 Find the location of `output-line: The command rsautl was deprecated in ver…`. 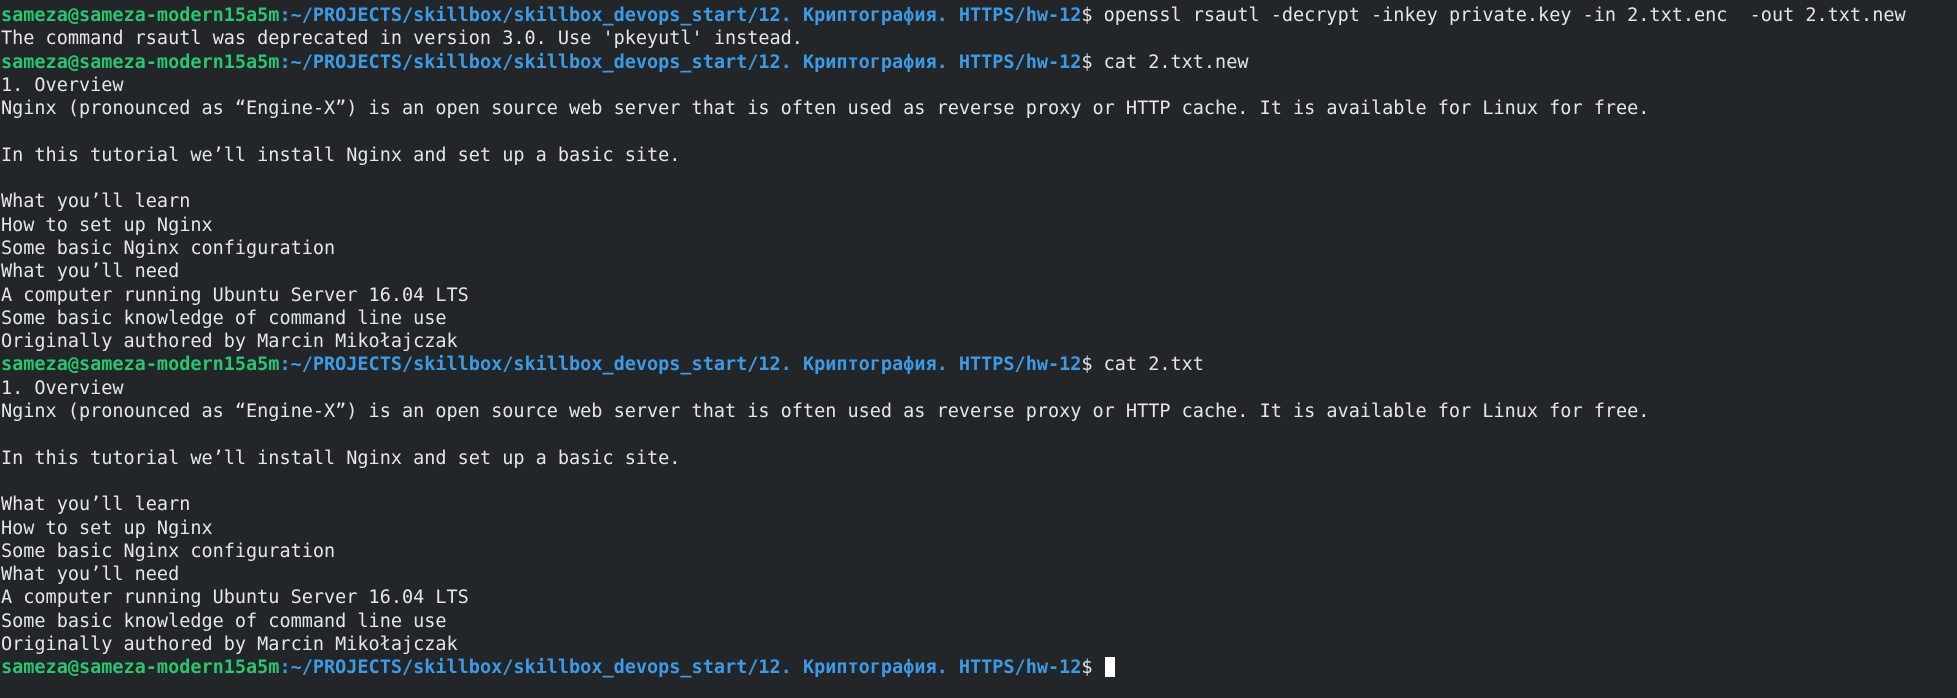

output-line: The command rsautl was deprecated in ver… is located at coordinates (402, 39).